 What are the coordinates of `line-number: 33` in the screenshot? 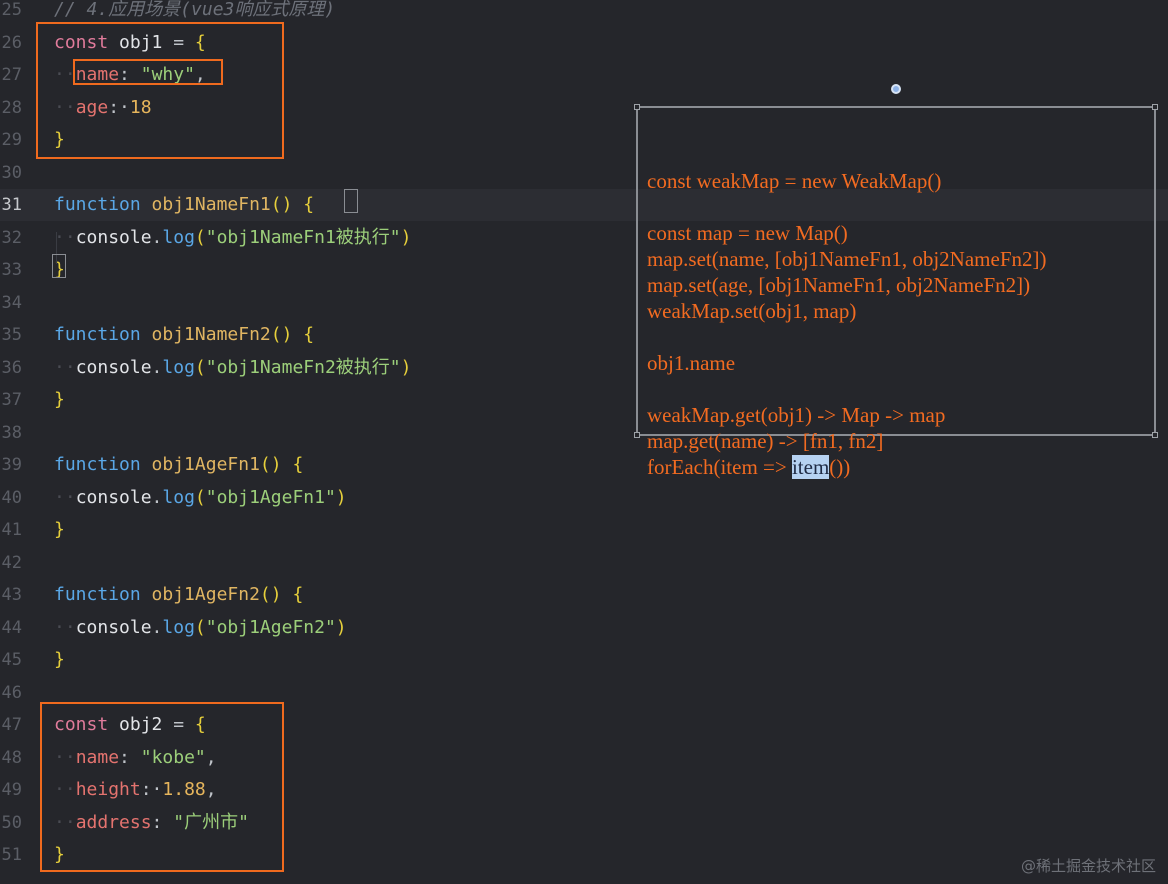 It's located at (11, 270).